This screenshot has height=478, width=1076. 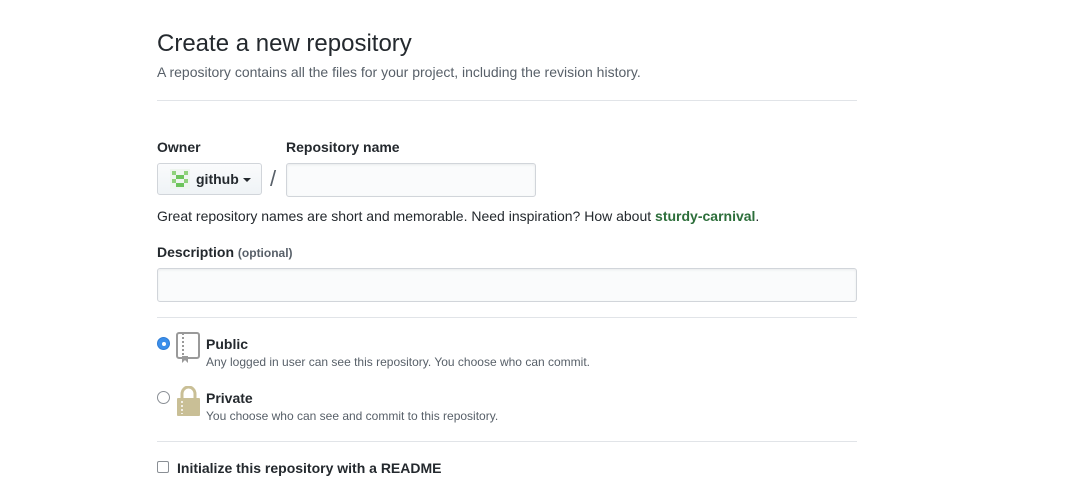 I want to click on owner-select-button: github, so click(x=209, y=179).